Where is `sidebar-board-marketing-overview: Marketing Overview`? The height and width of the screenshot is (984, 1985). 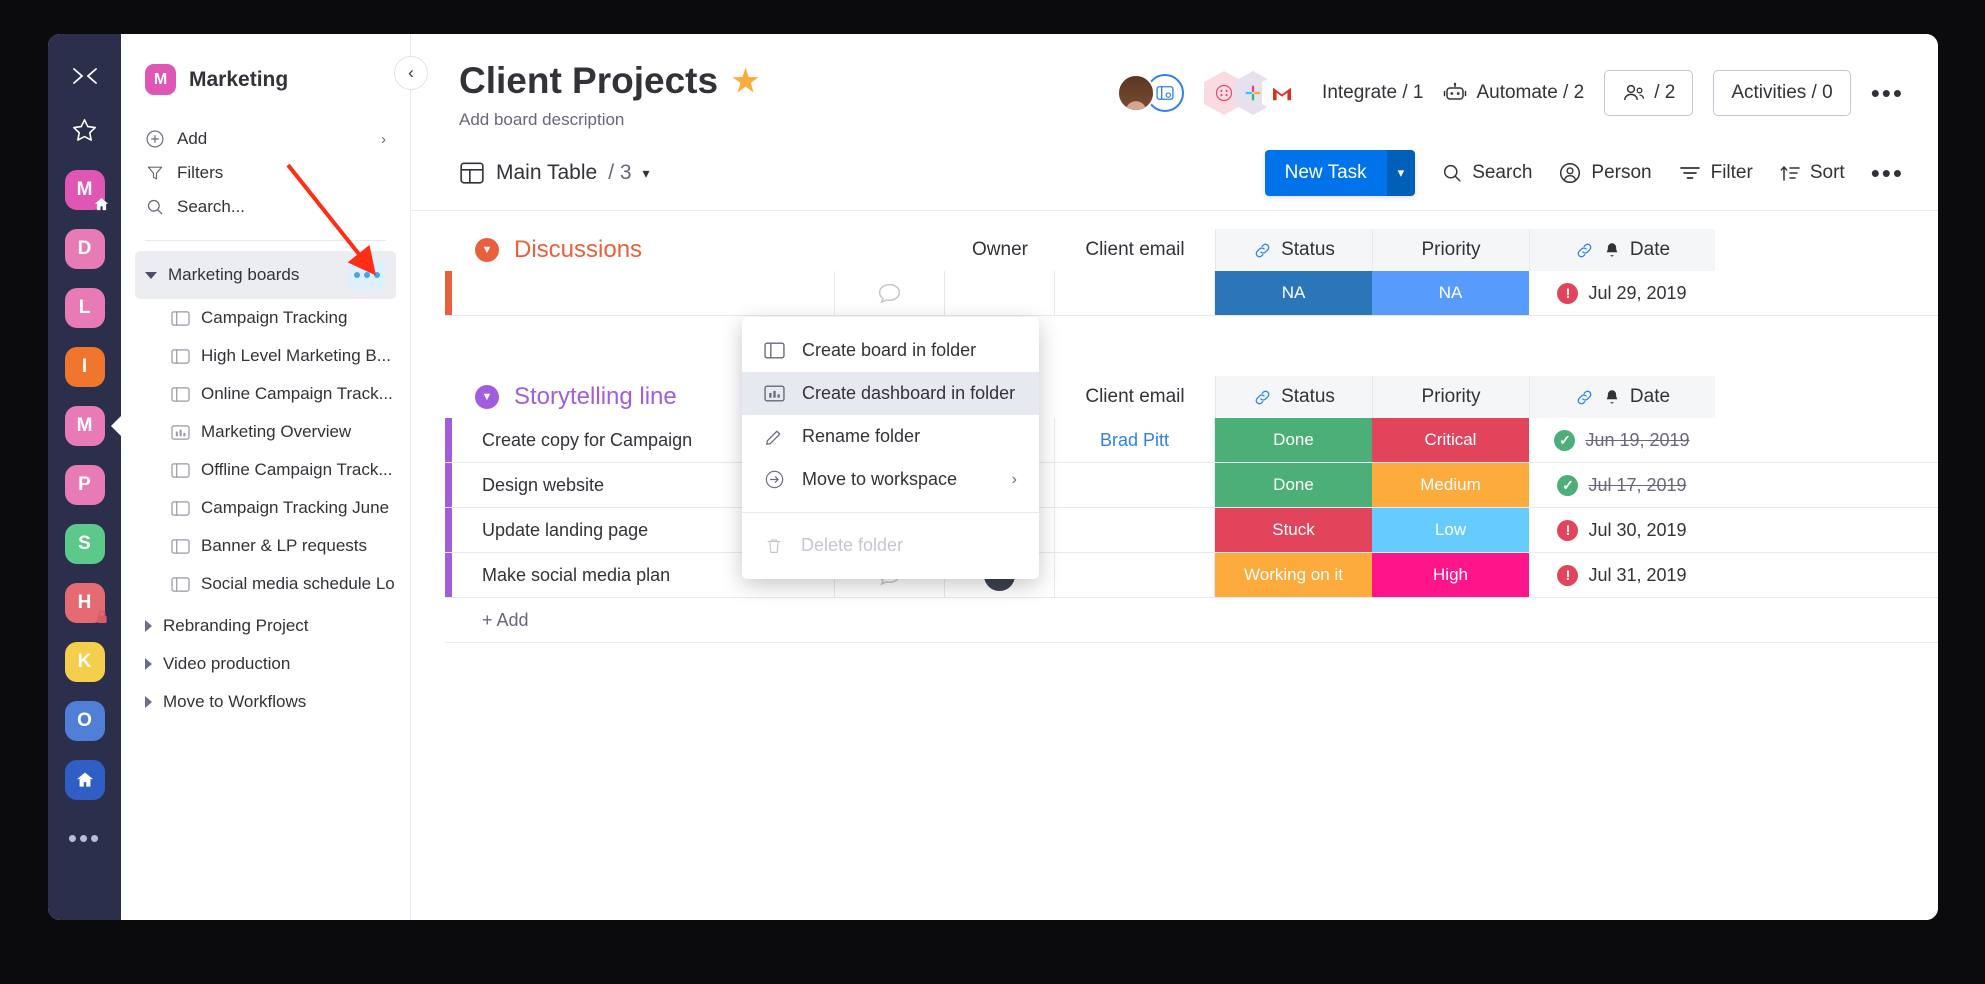
sidebar-board-marketing-overview: Marketing Overview is located at coordinates (265, 432).